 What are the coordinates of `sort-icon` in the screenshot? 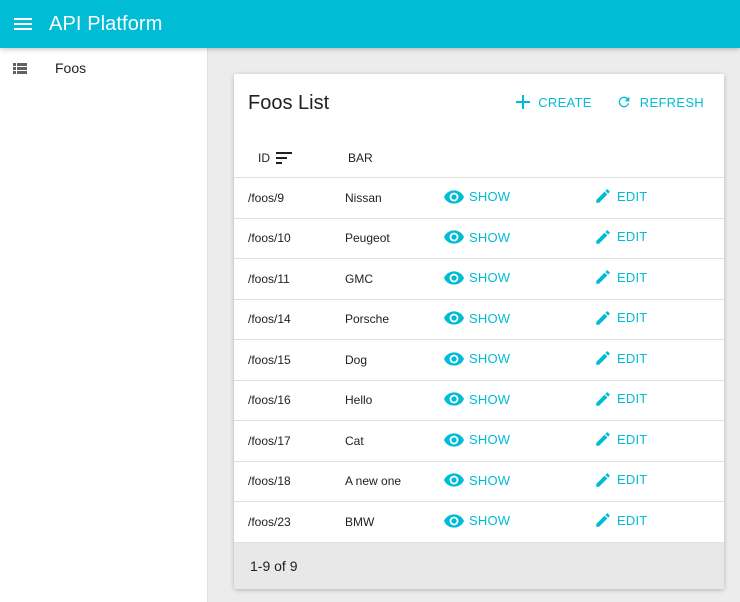 It's located at (284, 157).